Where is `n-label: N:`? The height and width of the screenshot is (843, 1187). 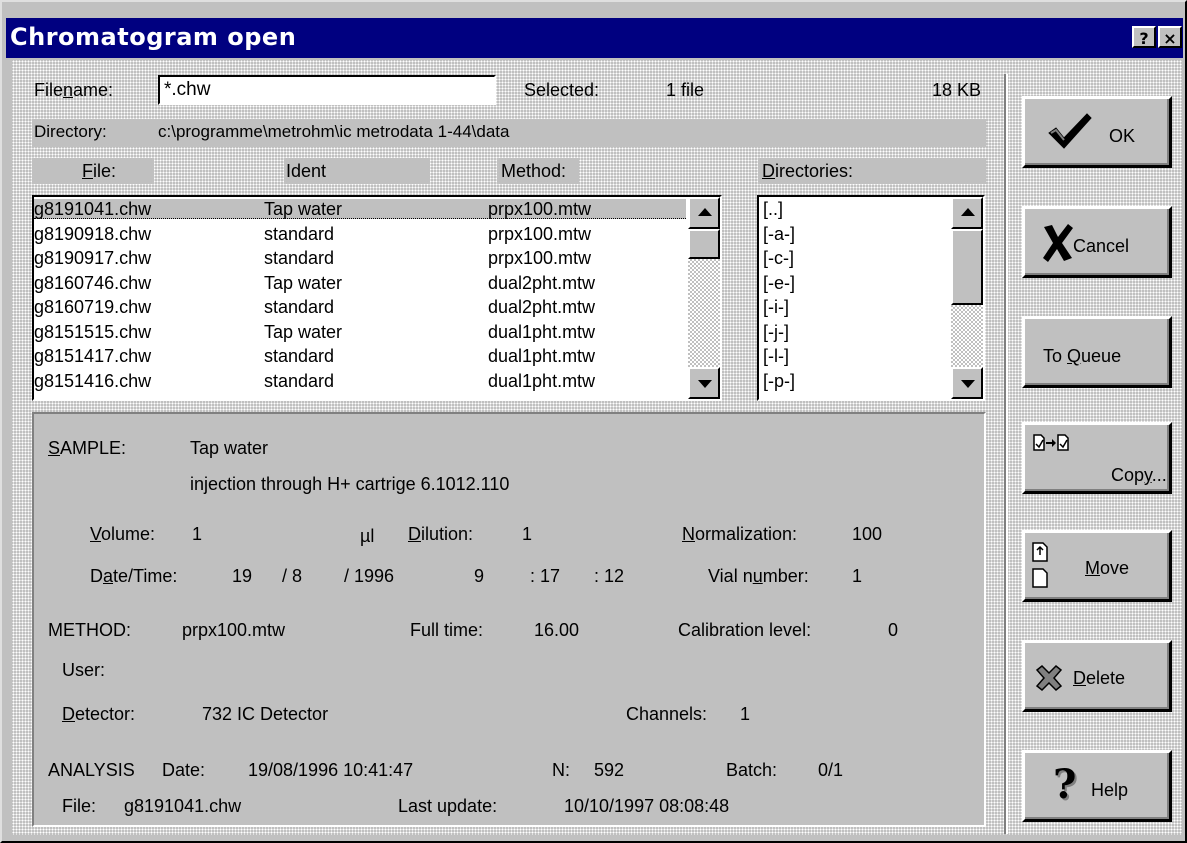 n-label: N: is located at coordinates (561, 770).